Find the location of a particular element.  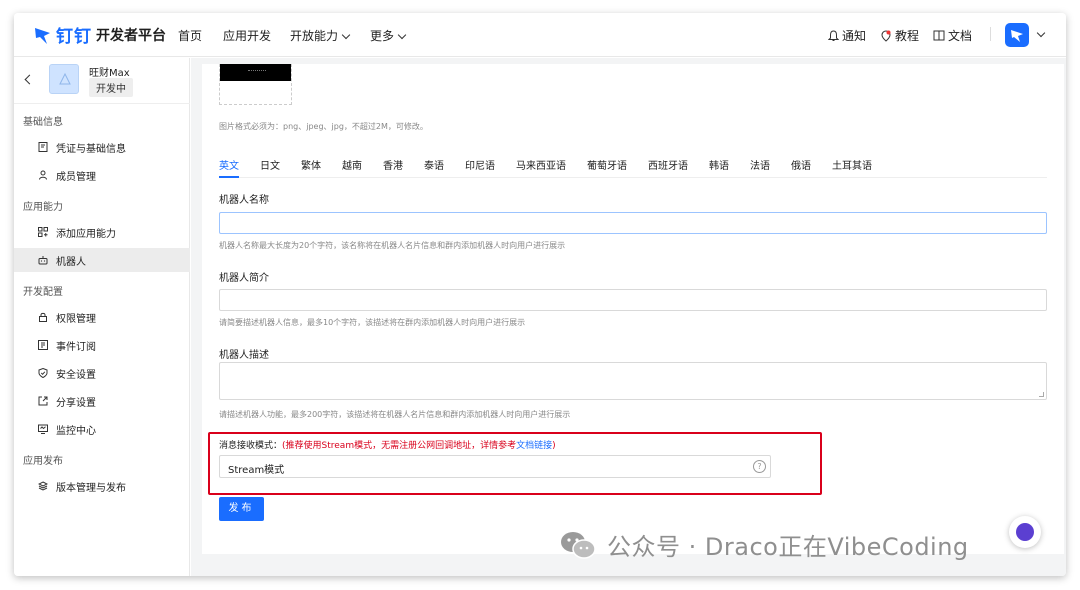

tab-lang-es: 西班牙语 is located at coordinates (668, 164).